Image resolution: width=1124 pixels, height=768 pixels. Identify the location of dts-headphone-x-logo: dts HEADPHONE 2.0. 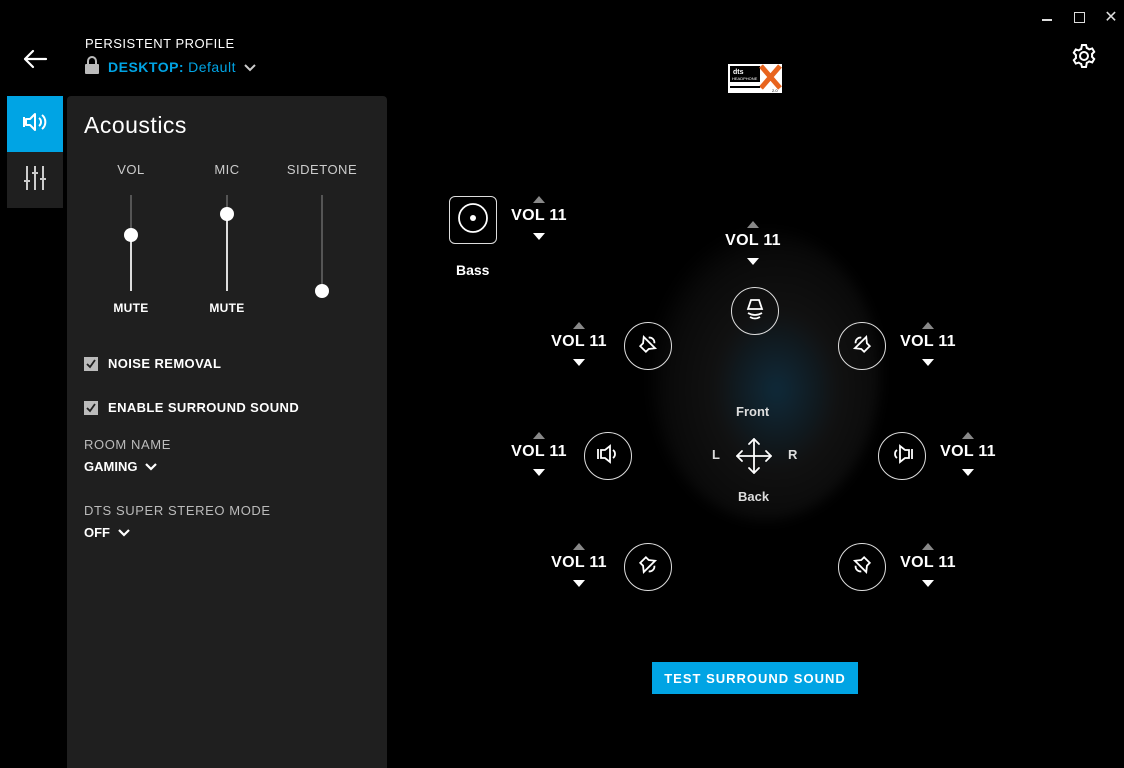
(755, 78).